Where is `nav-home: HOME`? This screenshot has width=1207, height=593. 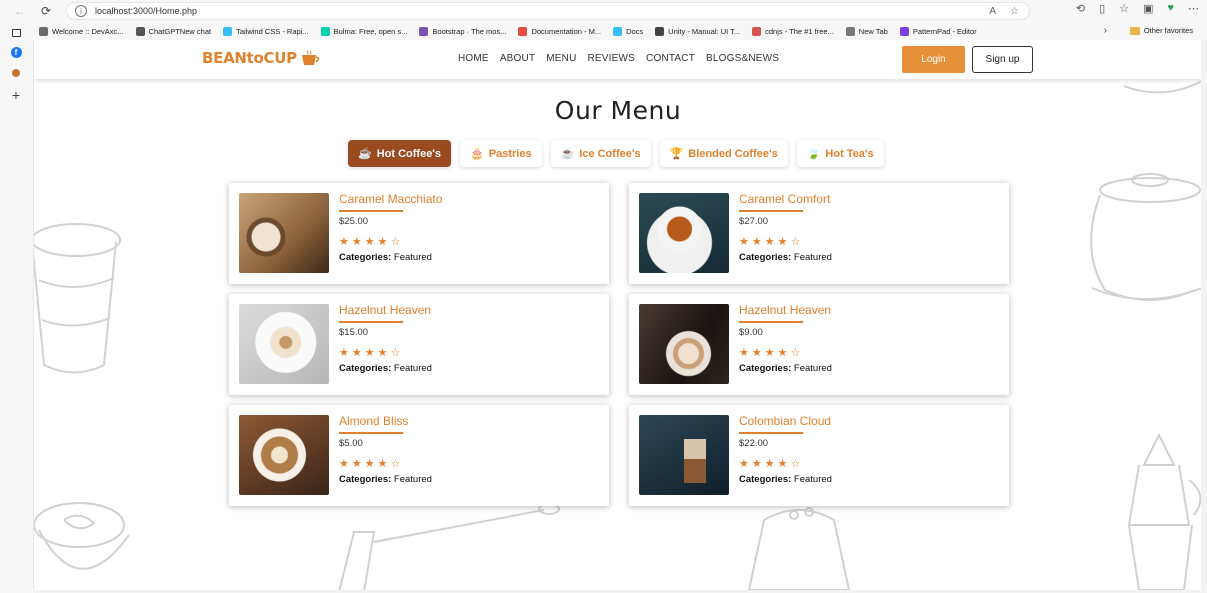
nav-home: HOME is located at coordinates (473, 58).